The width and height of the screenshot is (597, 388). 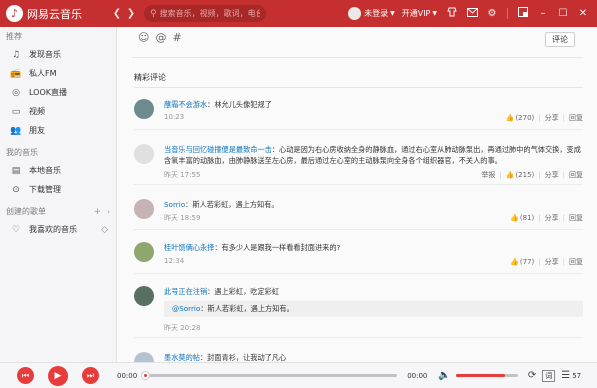 I want to click on emoji-icon: ☺, so click(x=143, y=37).